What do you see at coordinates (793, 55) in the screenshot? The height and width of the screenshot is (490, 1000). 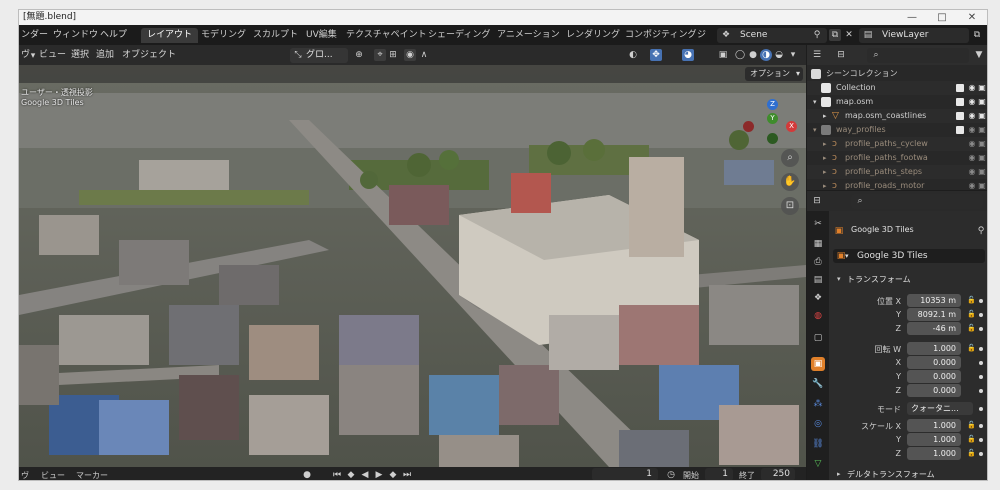 I see `shading-options-icon: ▾` at bounding box center [793, 55].